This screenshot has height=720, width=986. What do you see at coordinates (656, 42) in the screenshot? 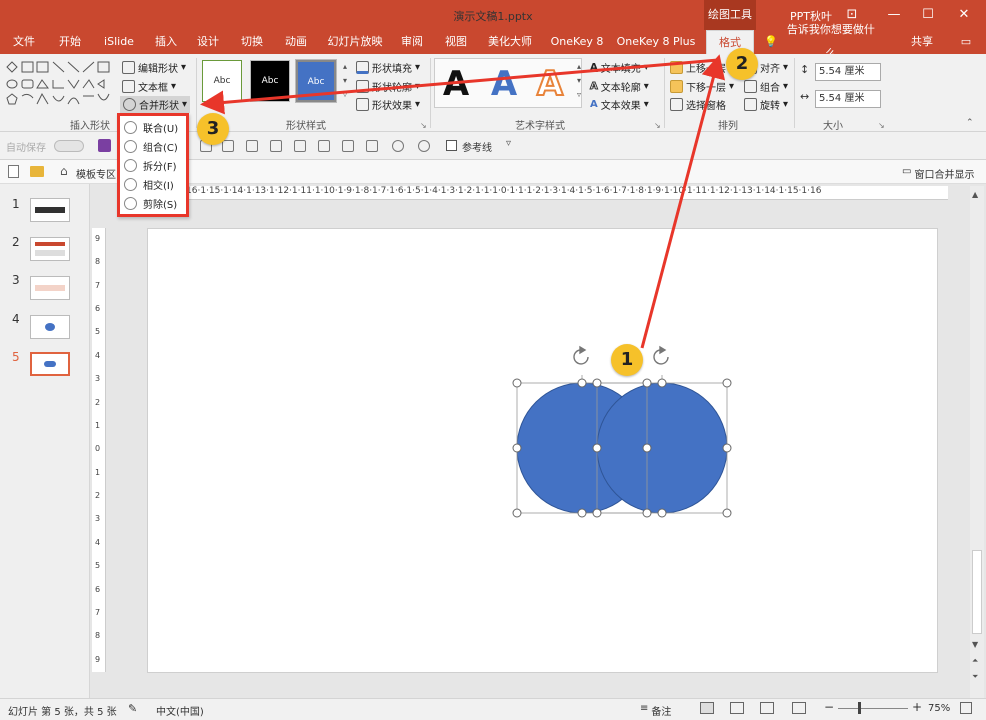
I see `tab-onekey8-plus: OneKey 8 Plus` at bounding box center [656, 42].